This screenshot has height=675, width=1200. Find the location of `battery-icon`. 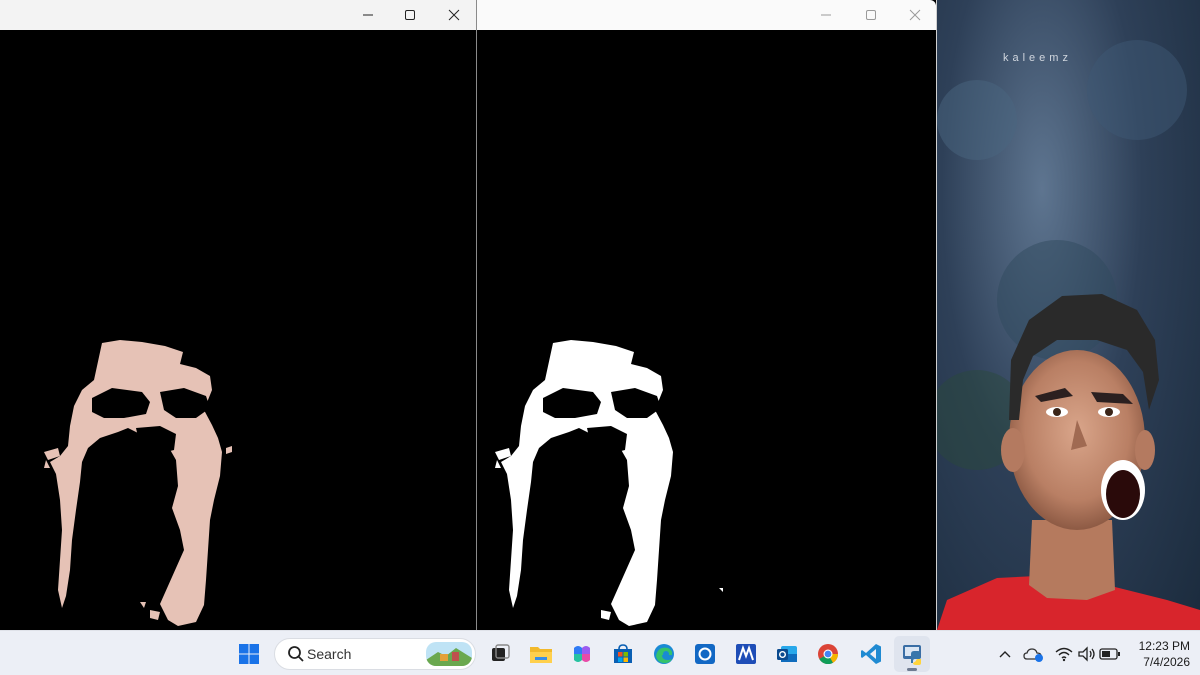

battery-icon is located at coordinates (1109, 654).